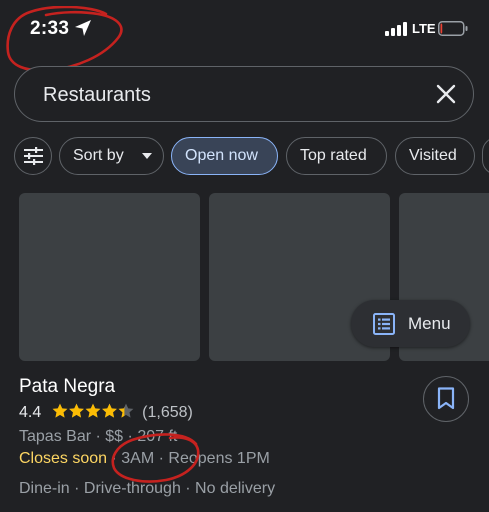  Describe the element at coordinates (429, 323) in the screenshot. I see `menu-label: Menu` at that location.